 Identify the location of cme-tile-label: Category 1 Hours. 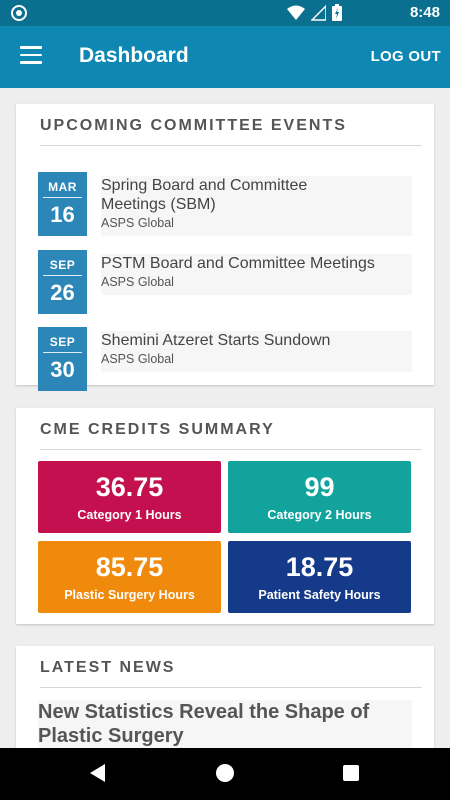
(129, 515).